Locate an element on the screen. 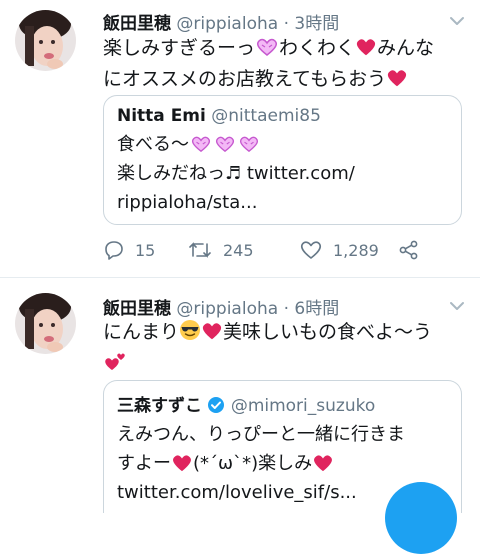 The height and width of the screenshot is (554, 480). like-icon is located at coordinates (311, 250).